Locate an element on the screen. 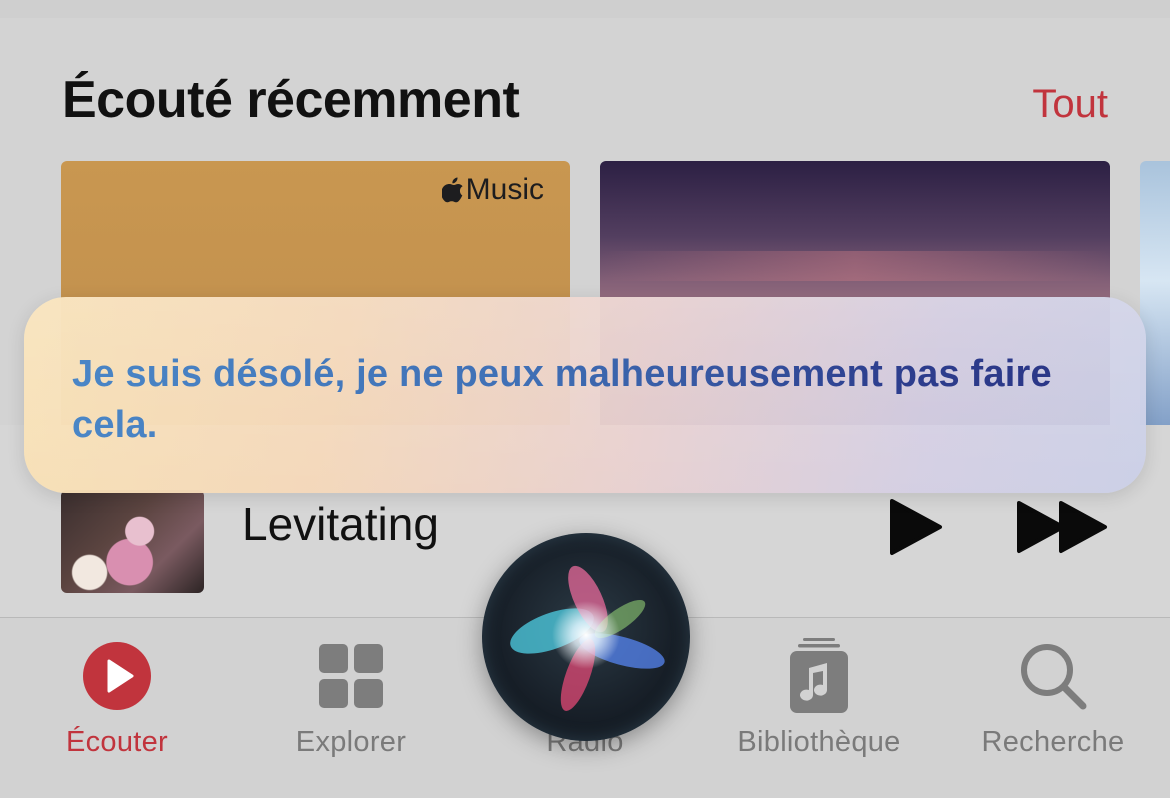 This screenshot has height=798, width=1170. now-playing-title: Levitating is located at coordinates (340, 524).